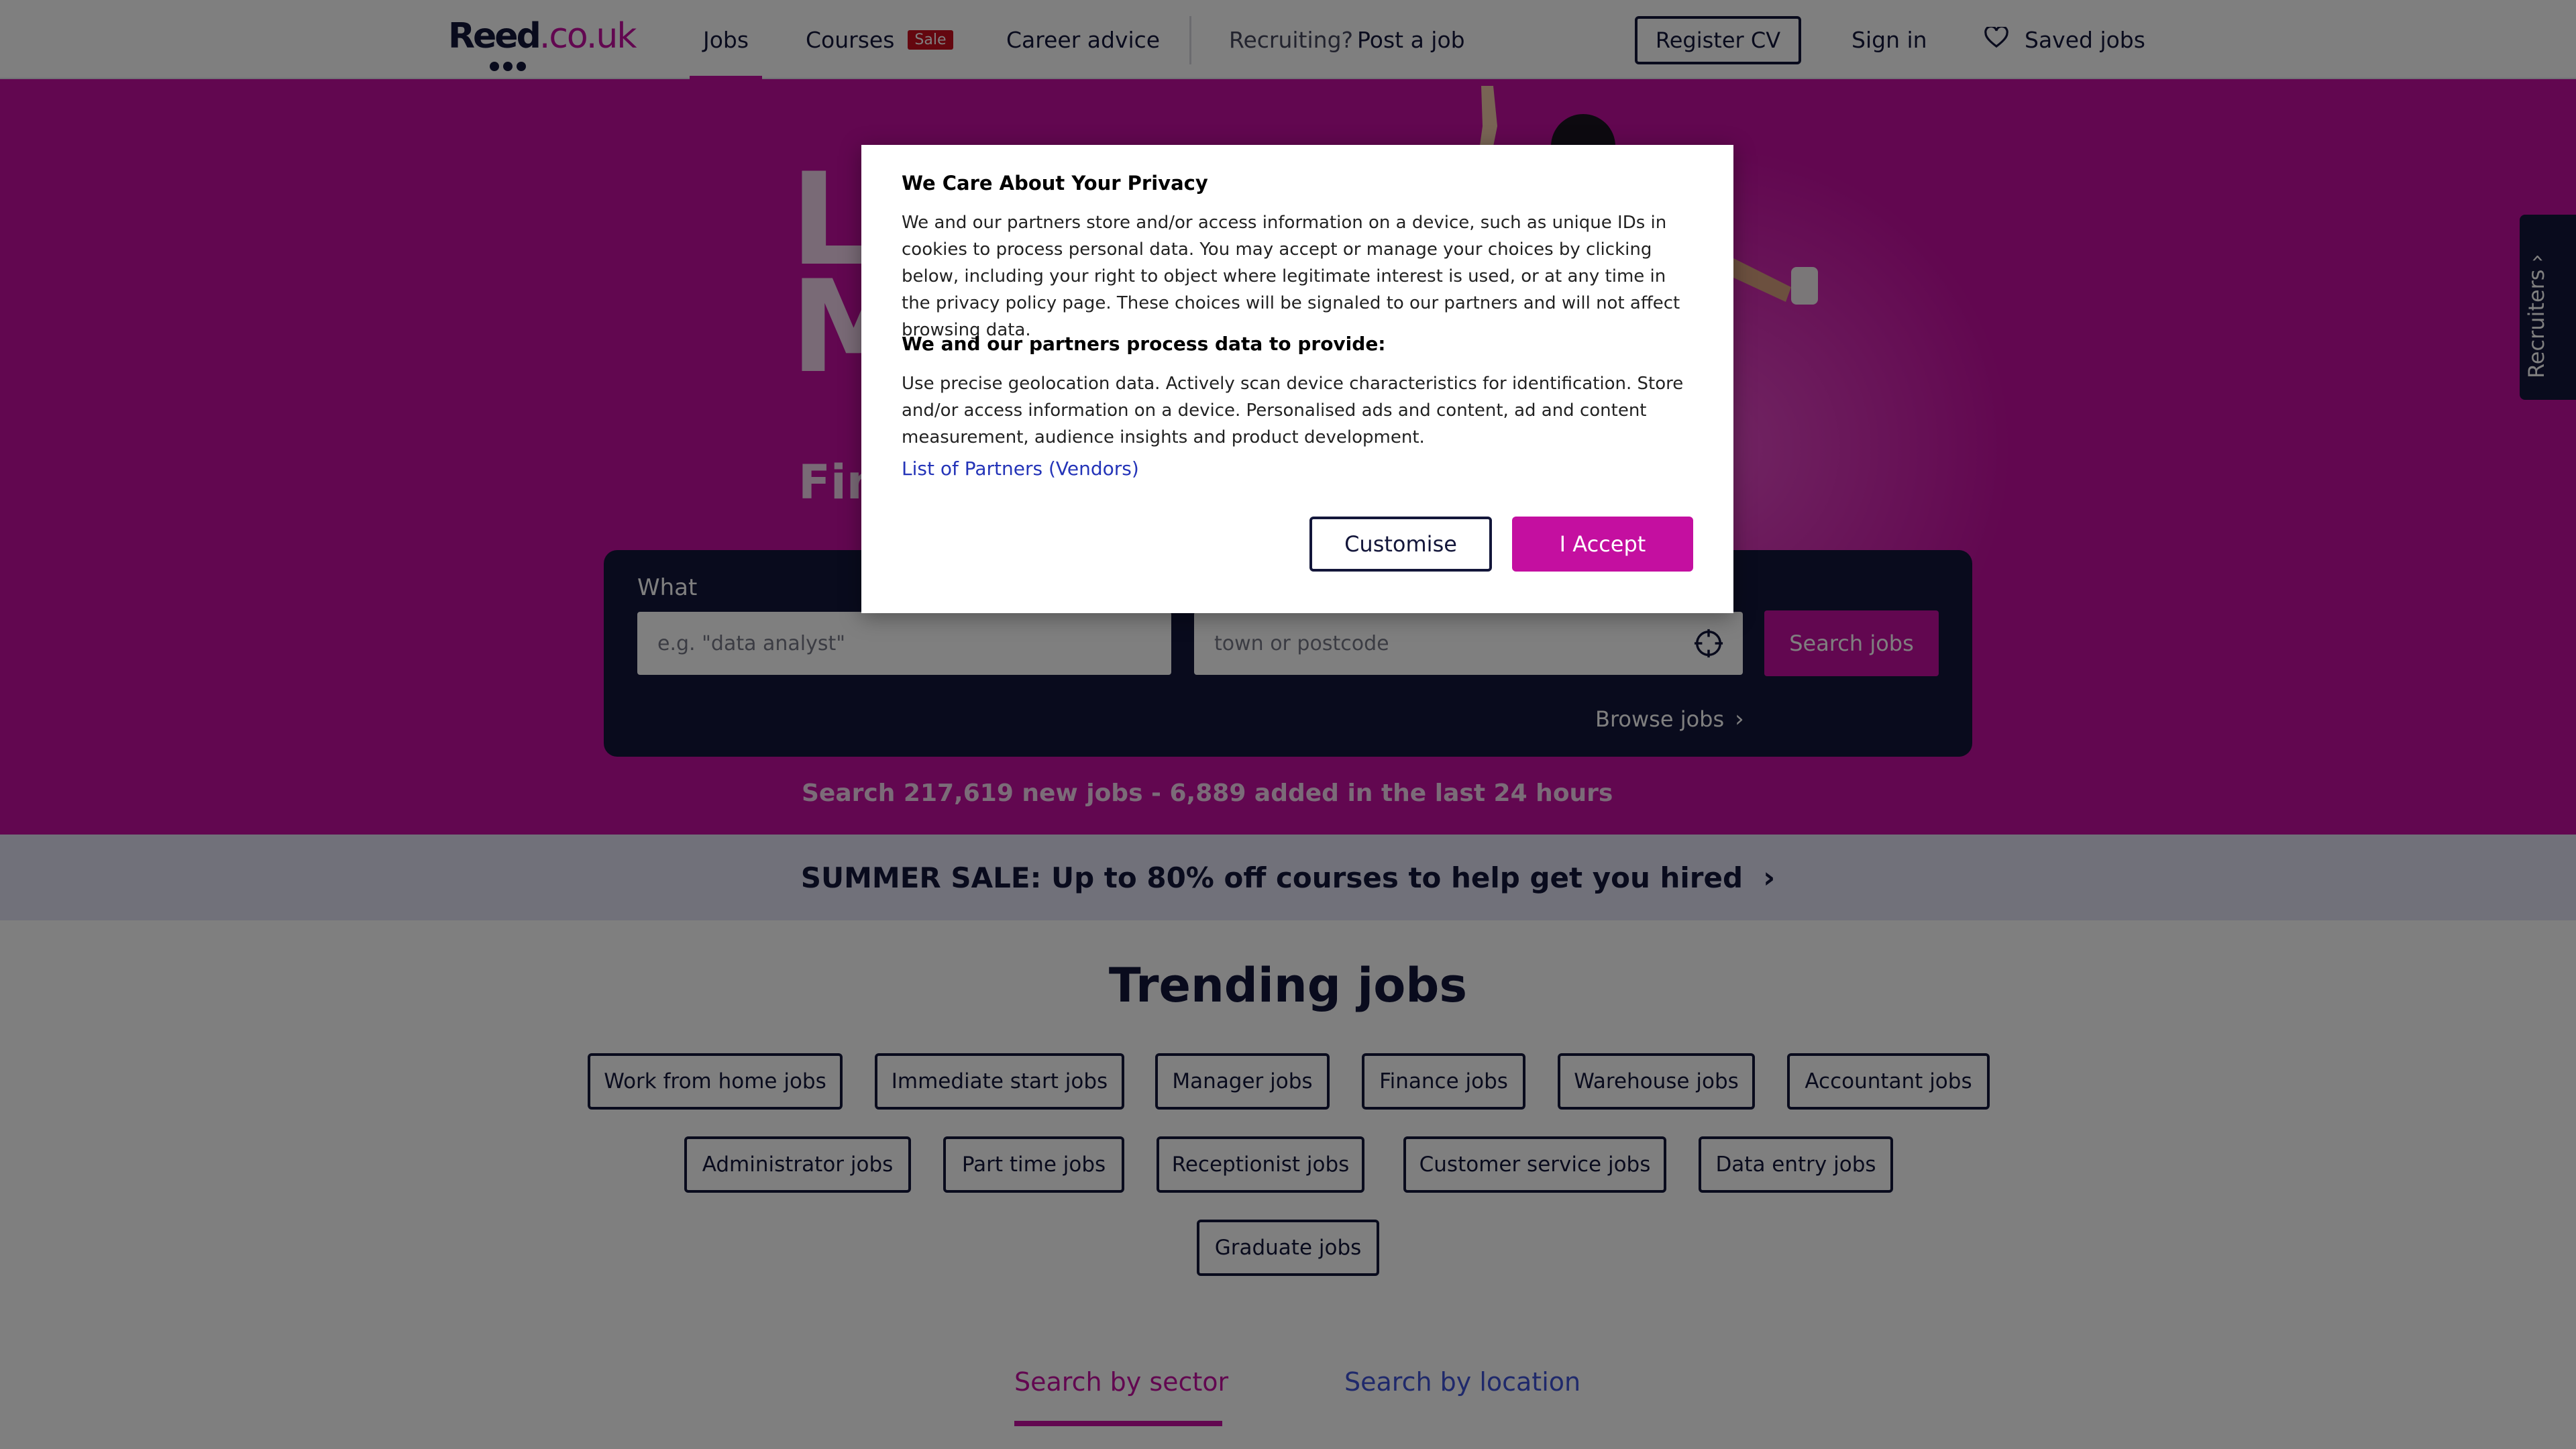 The image size is (2576, 1449). Describe the element at coordinates (1020, 469) in the screenshot. I see `vendors-list-link: List of Partners (Vendors)` at that location.